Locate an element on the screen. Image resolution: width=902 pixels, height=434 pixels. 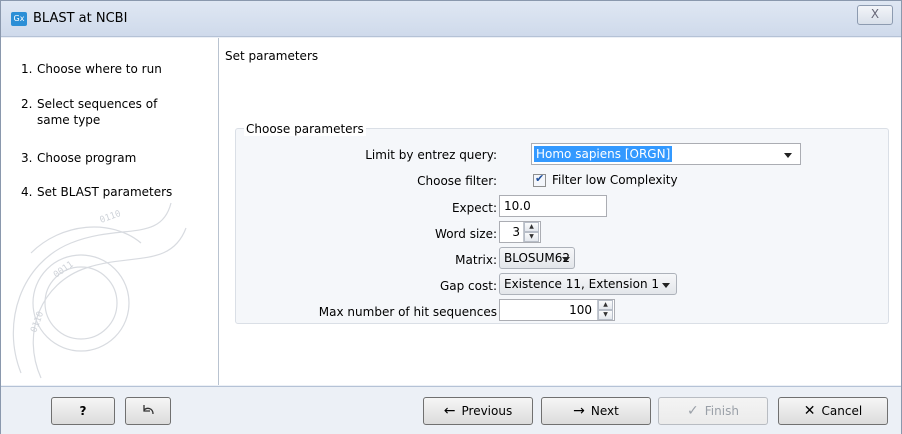
arrow-left-icon: ← is located at coordinates (449, 411).